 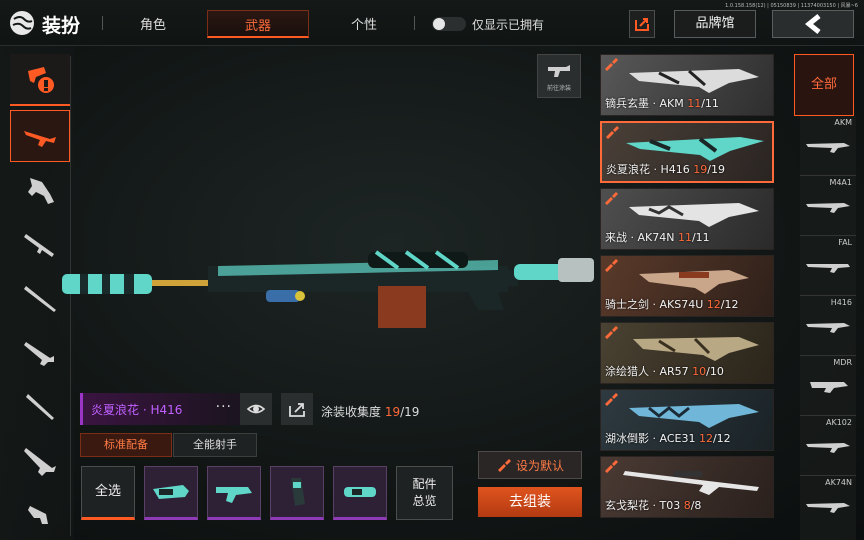 I want to click on back-arrow-icon, so click(x=812, y=24).